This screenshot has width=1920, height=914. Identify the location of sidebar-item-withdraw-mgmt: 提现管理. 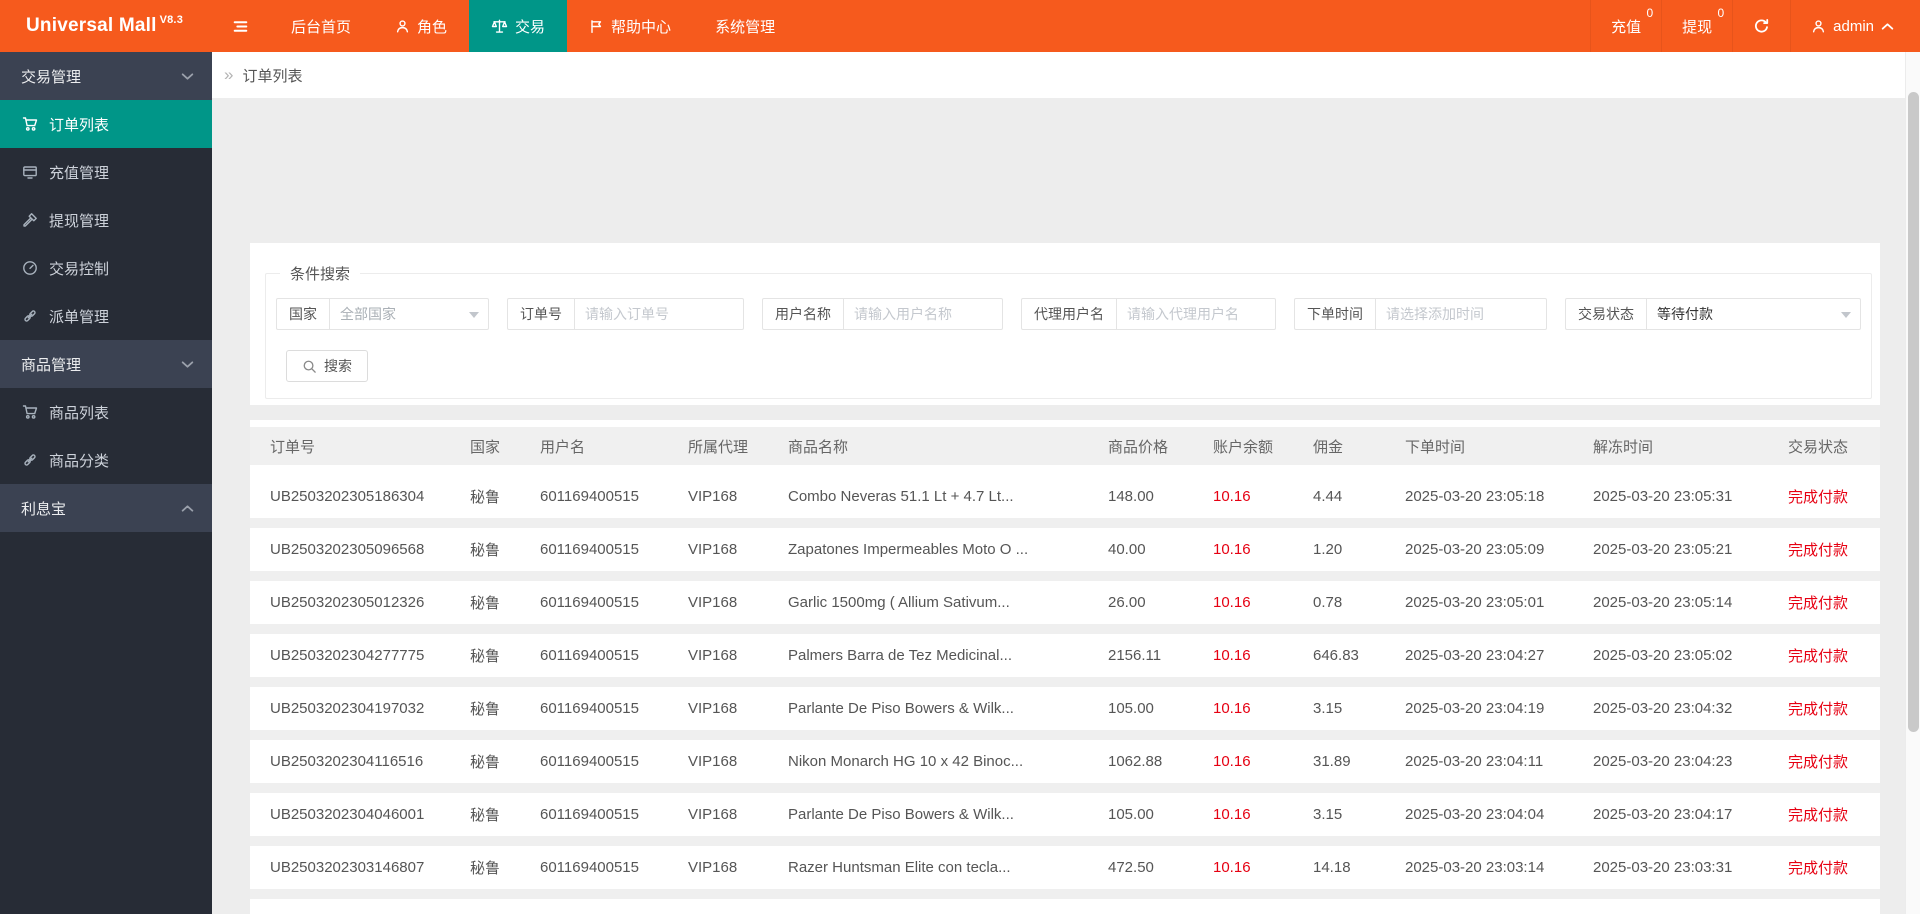
(106, 220).